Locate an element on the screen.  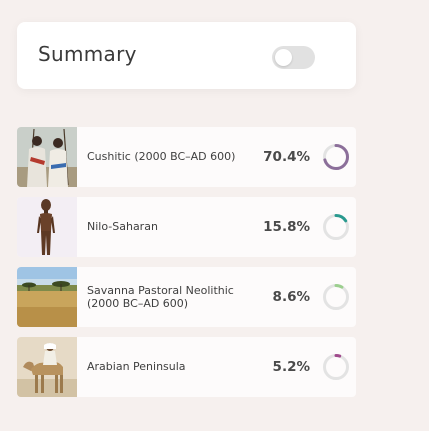
camel-rider-photo is located at coordinates (47, 367).